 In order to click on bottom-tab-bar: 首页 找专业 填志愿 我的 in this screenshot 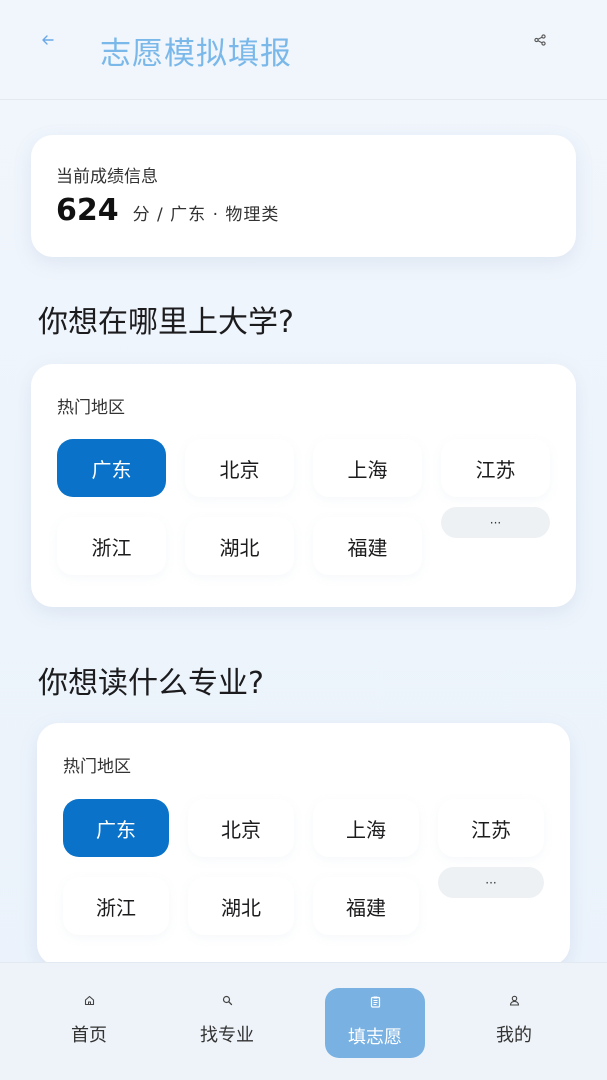, I will do `click(303, 1021)`.